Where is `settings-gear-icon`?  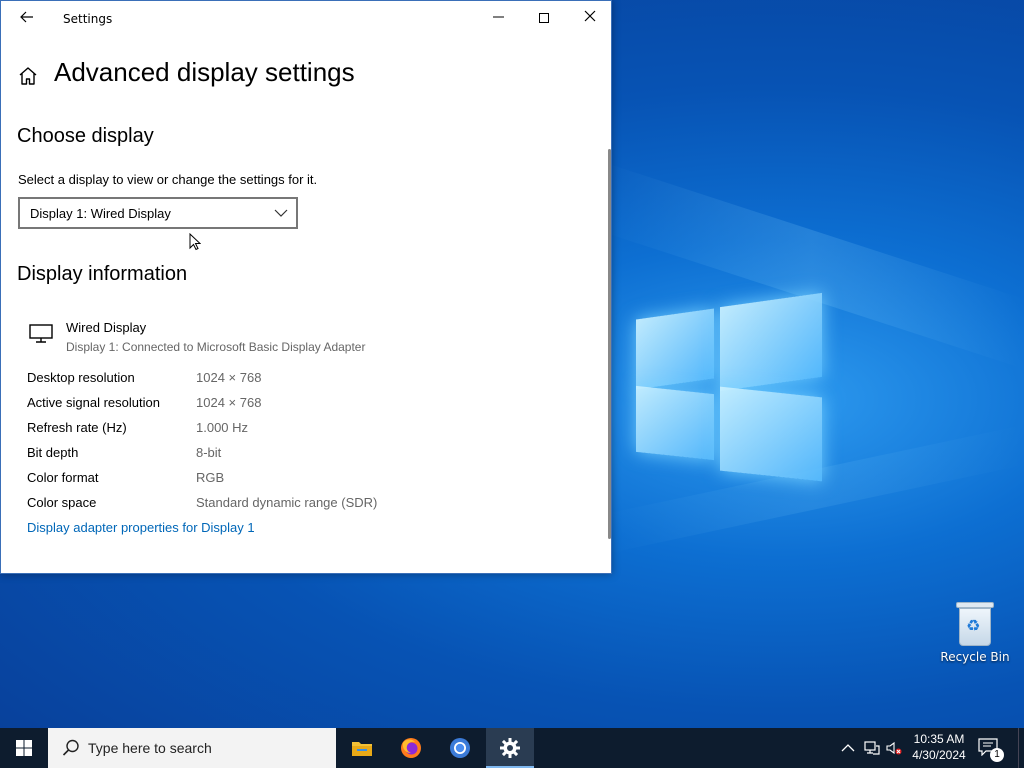
settings-gear-icon is located at coordinates (510, 748).